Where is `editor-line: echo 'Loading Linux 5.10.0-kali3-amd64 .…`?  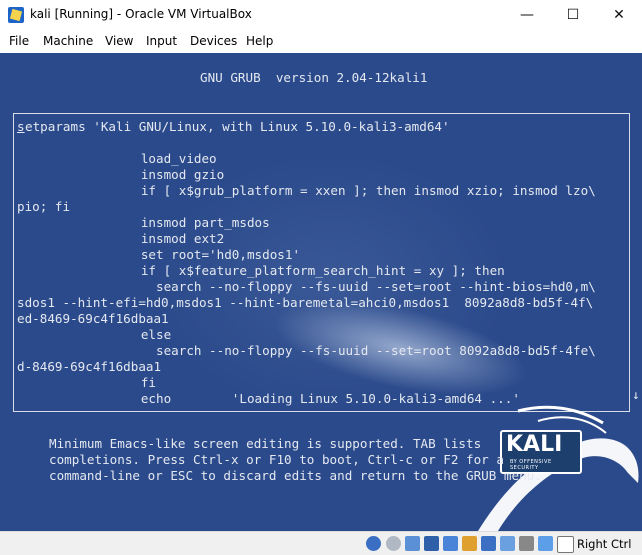
editor-line: echo 'Loading Linux 5.10.0-kali3-amd64 .… is located at coordinates (292, 398).